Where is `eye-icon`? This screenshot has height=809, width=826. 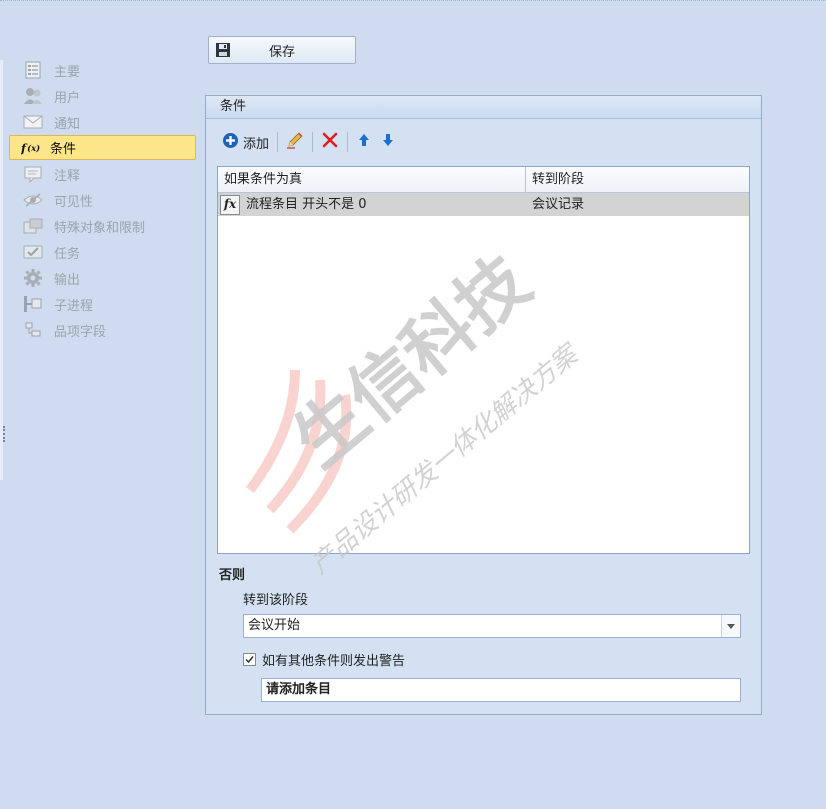
eye-icon is located at coordinates (33, 200).